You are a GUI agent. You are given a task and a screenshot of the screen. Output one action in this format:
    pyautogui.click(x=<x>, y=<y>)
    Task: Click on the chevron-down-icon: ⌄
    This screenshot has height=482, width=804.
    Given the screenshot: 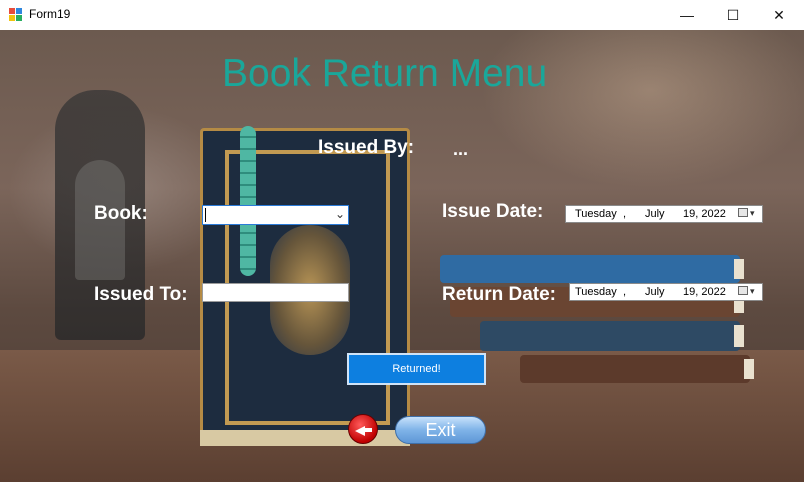 What is the action you would take?
    pyautogui.click(x=340, y=214)
    